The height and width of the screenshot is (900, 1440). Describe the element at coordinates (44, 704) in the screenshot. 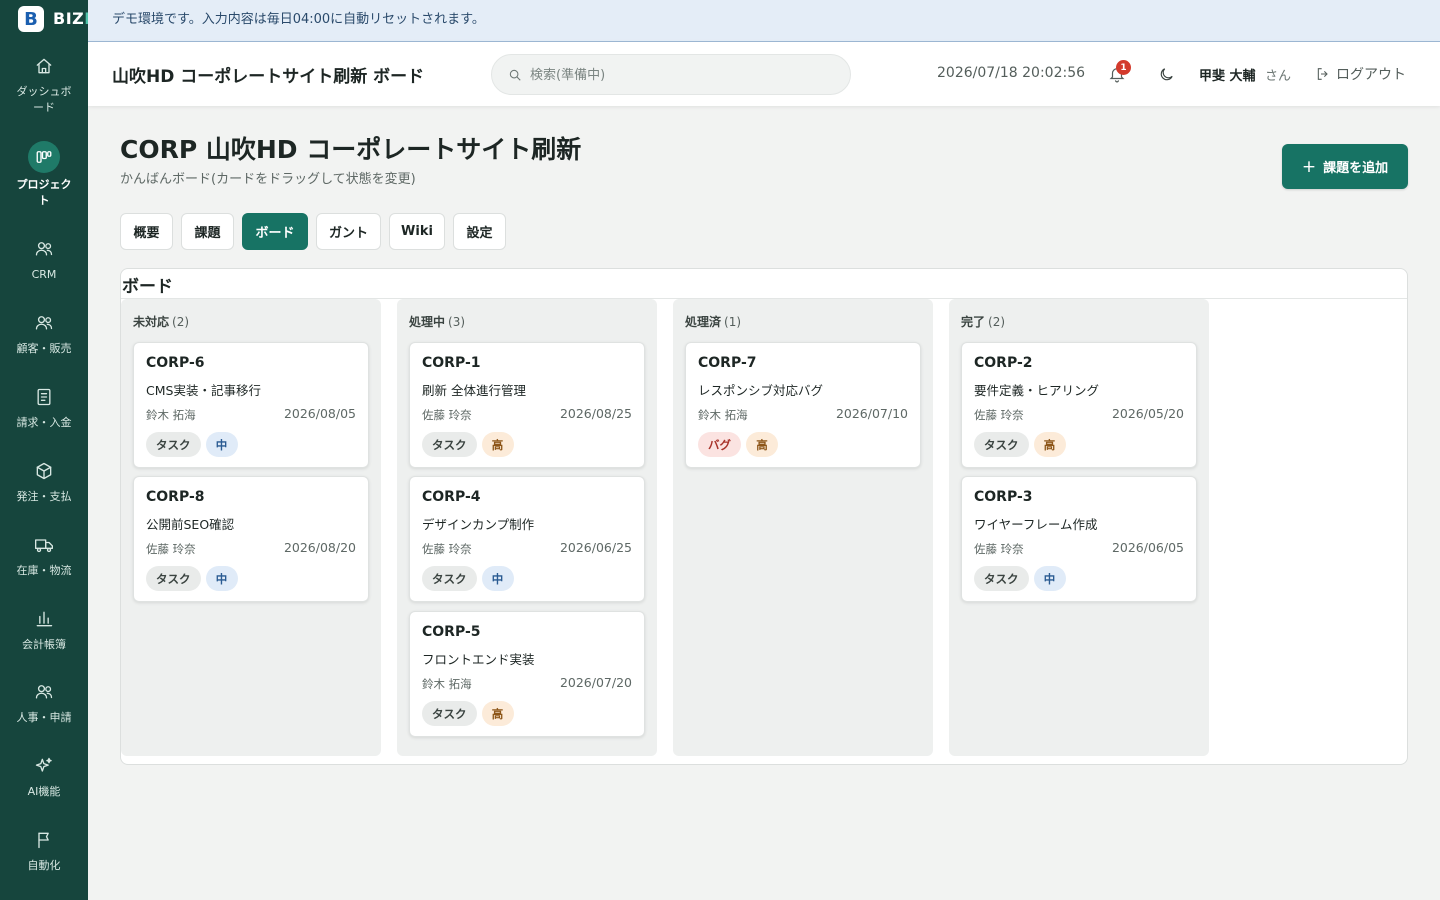

I see `sidebar-item-hr: 人事・申請` at that location.